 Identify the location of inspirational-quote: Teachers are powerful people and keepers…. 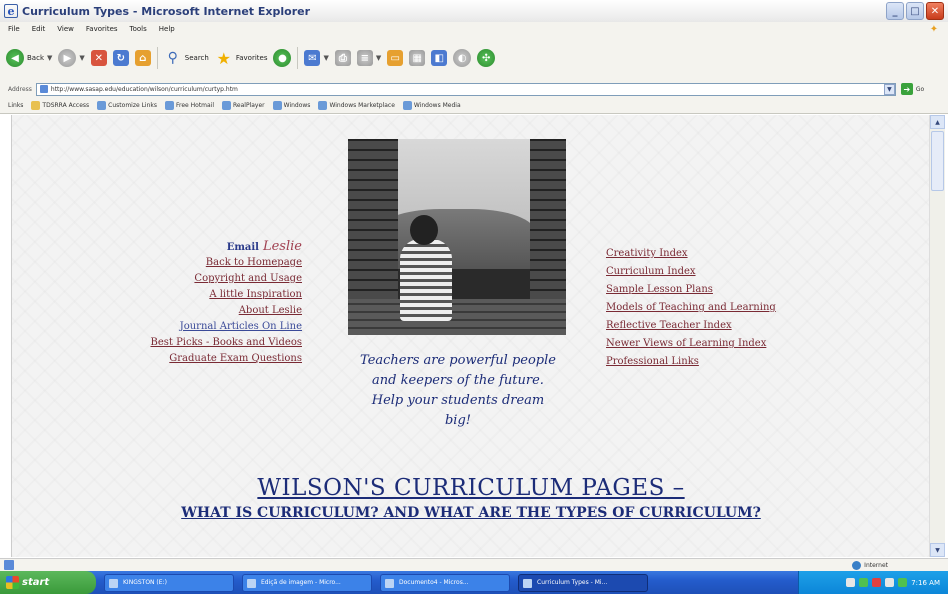
(458, 391).